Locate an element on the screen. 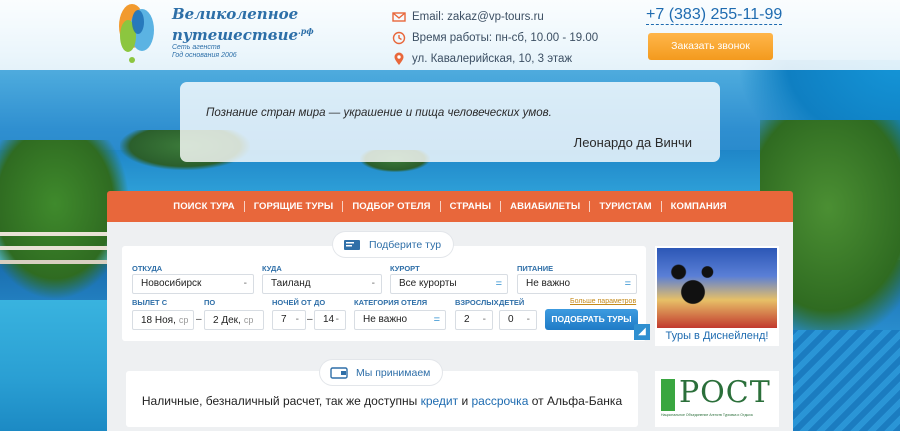 This screenshot has height=431, width=900. nav-item-flights: АВИАБИЛЕТЫ is located at coordinates (545, 206).